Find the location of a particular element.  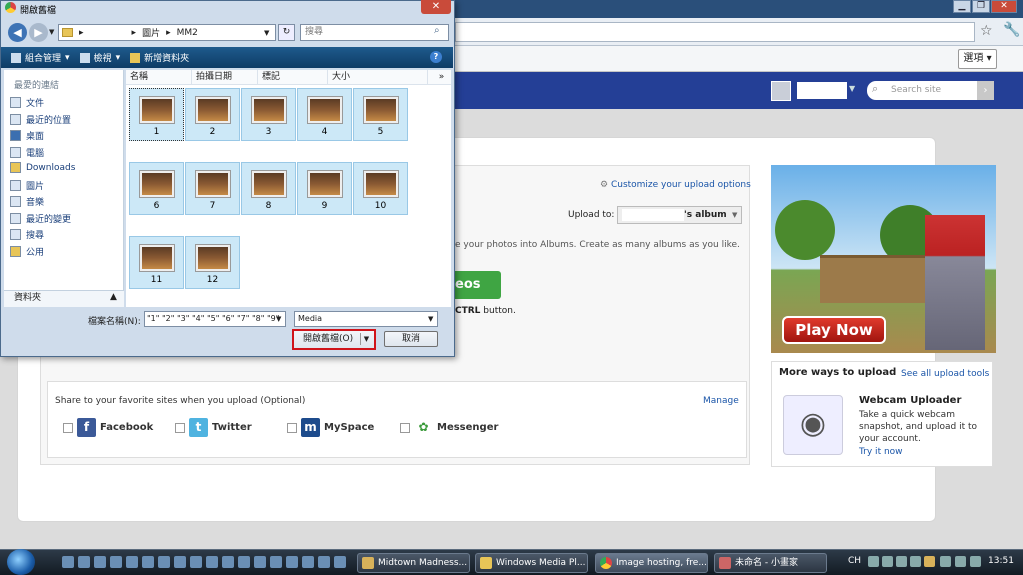

task-paint: 未命名 - 小畫家 is located at coordinates (770, 563).